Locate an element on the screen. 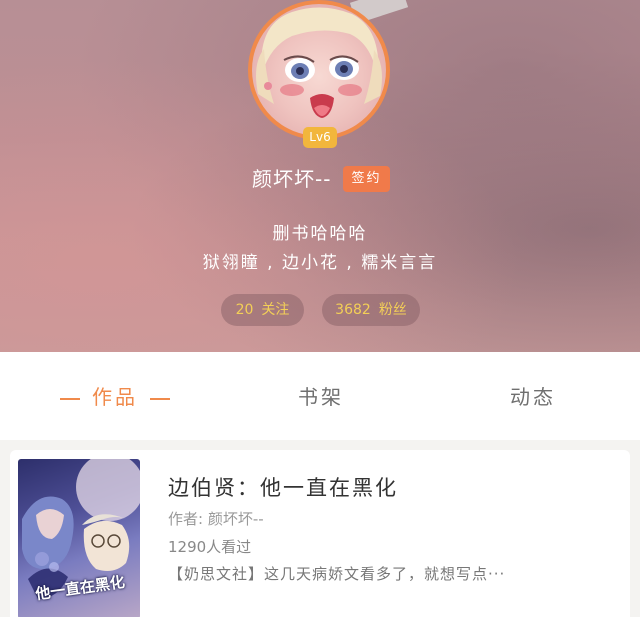  signed-author-badge: 签约 is located at coordinates (366, 179).